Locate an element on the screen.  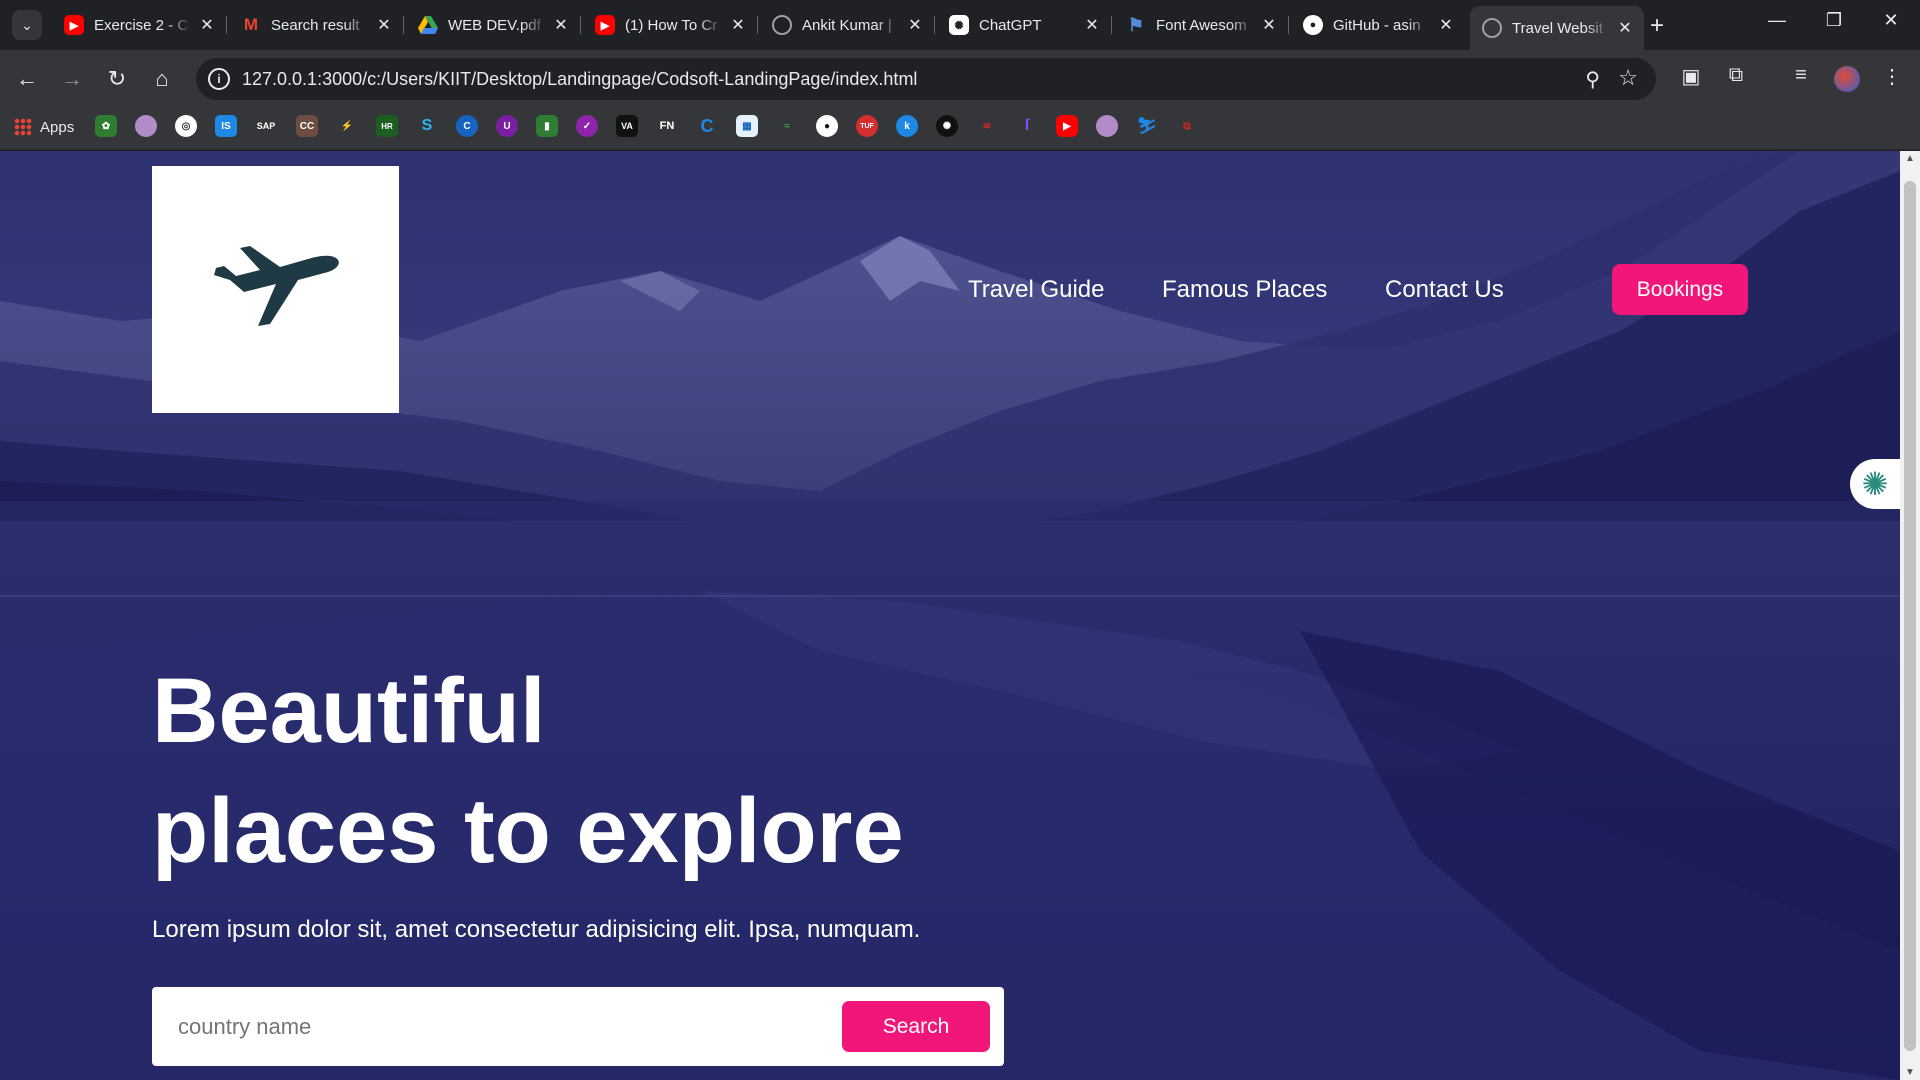
bookmark-icon: HR is located at coordinates (387, 126).